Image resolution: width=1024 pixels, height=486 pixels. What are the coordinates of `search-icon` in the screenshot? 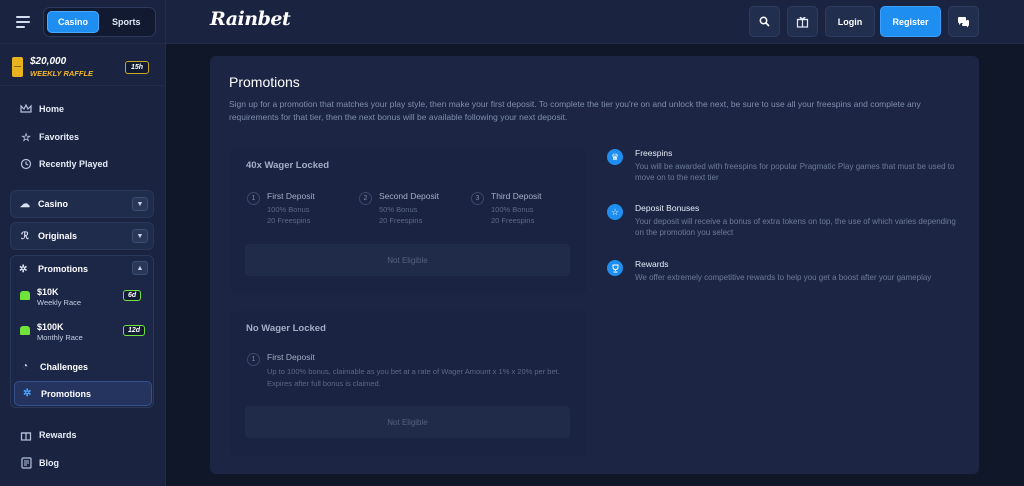 It's located at (764, 21).